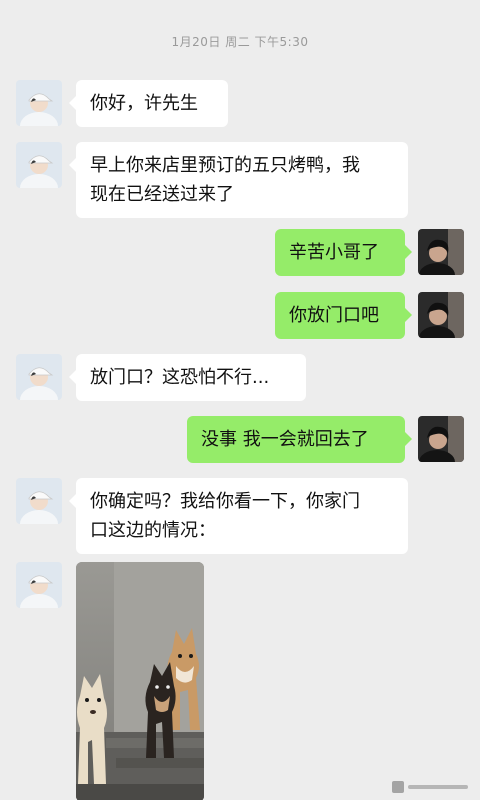 The width and height of the screenshot is (480, 800). What do you see at coordinates (240, 42) in the screenshot?
I see `chat-timestamp: 1月20日 周二 下午5:30` at bounding box center [240, 42].